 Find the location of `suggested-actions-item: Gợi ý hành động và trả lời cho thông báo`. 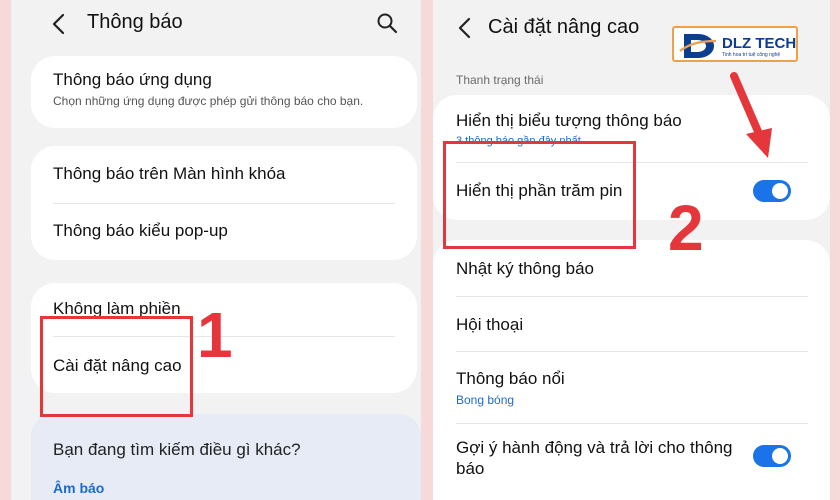

suggested-actions-item: Gợi ý hành động và trả lời cho thông báo is located at coordinates (603, 458).